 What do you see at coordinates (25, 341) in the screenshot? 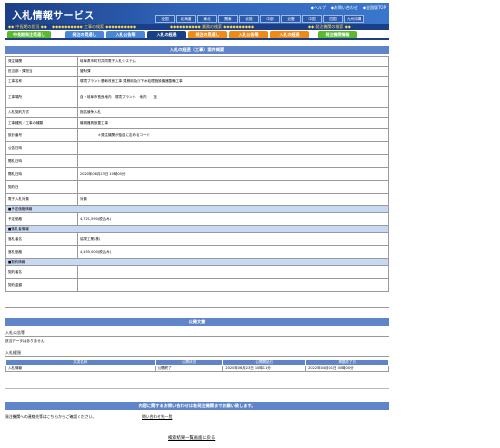
I see `notice-empty-message: 該当データはありません` at bounding box center [25, 341].